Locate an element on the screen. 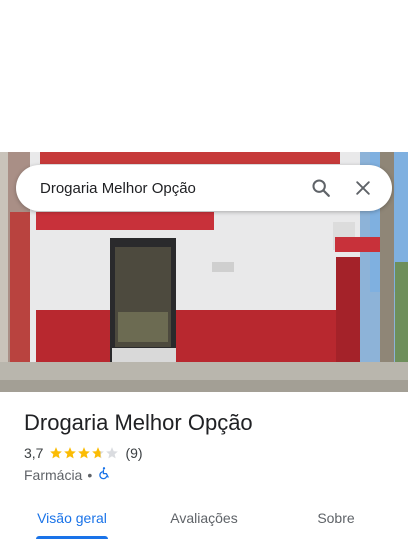  tab-about: Sobre is located at coordinates (336, 518).